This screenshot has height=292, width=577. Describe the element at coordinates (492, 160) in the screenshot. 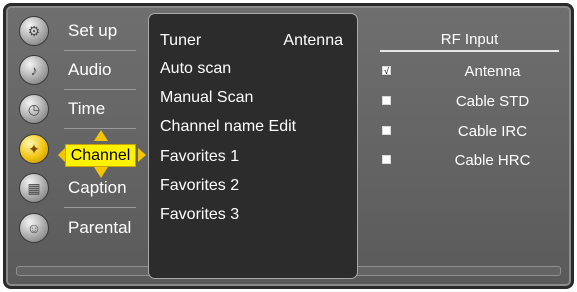

I see `rf-option-label: Cable HRC` at that location.